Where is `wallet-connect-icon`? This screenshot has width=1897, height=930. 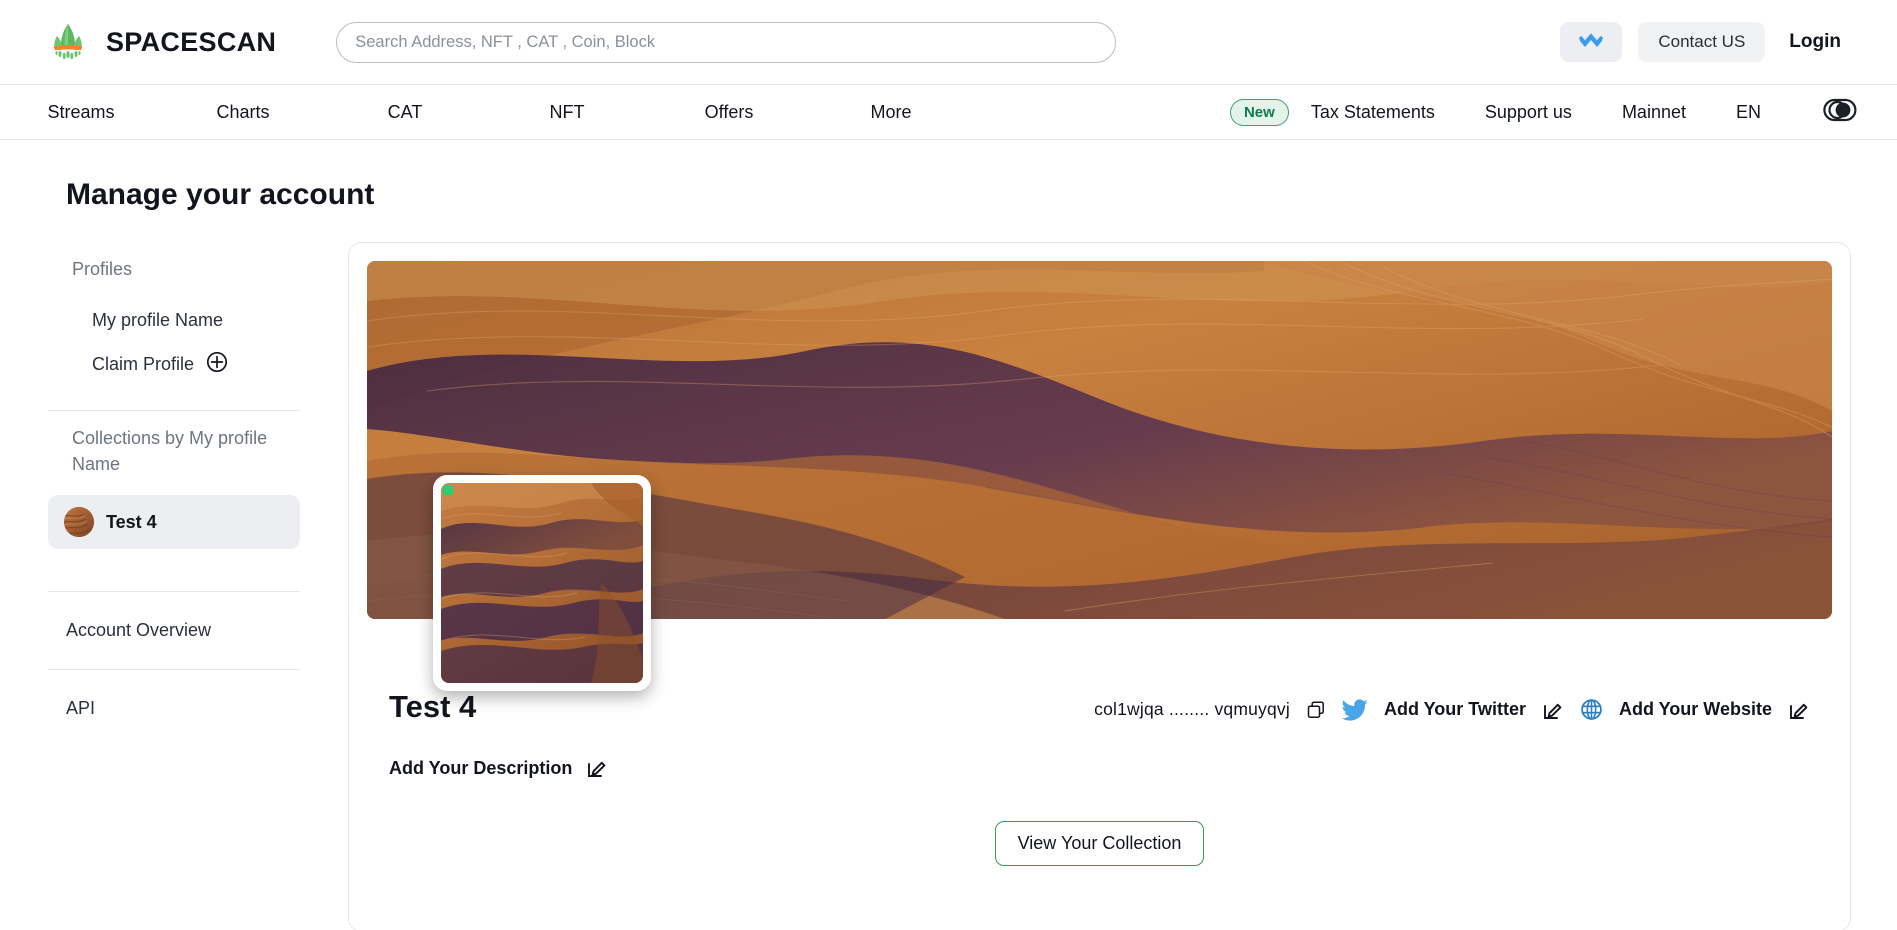 wallet-connect-icon is located at coordinates (1591, 42).